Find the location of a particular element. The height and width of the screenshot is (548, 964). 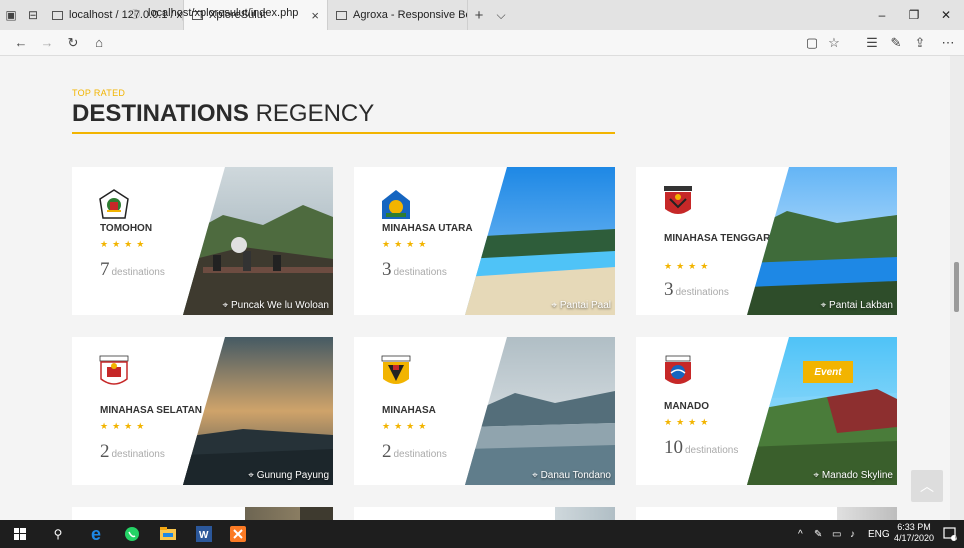

destination-place: ⌖ Manado Skyline is located at coordinates (853, 475).